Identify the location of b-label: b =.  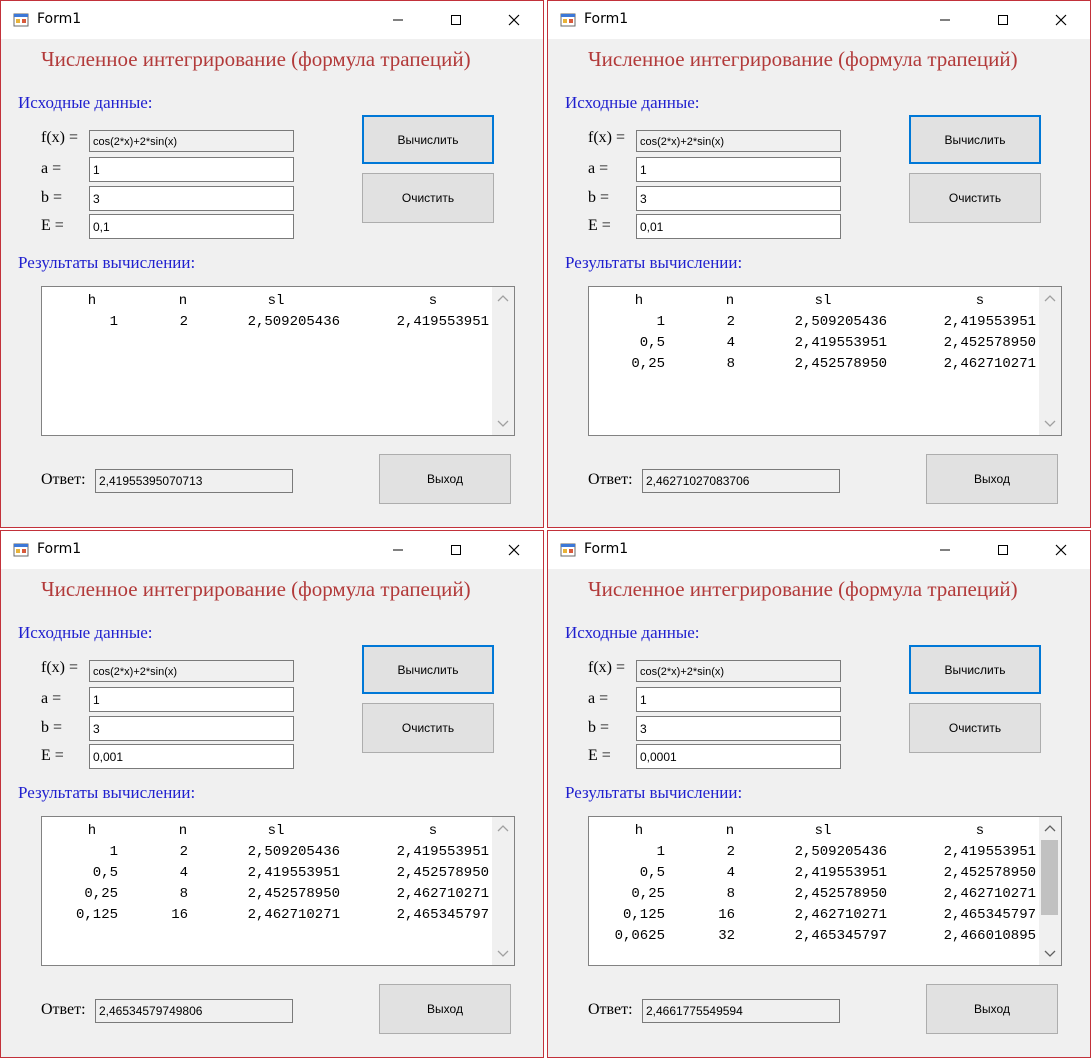
(52, 727).